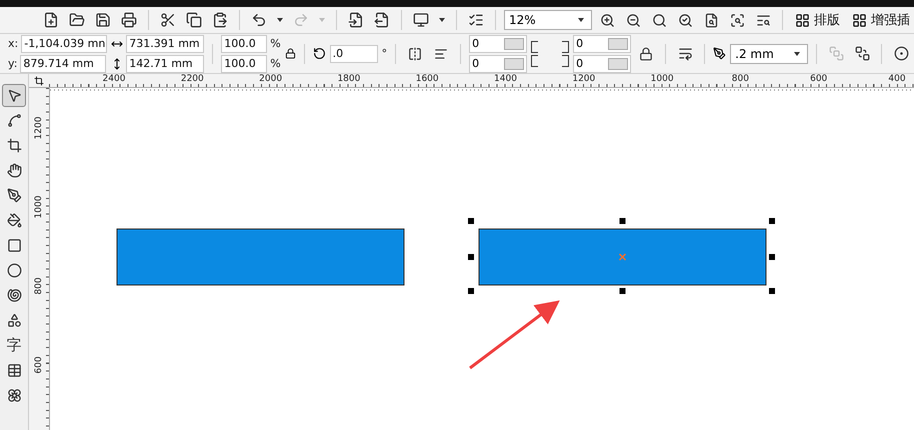 This screenshot has height=430, width=914. Describe the element at coordinates (881, 20) in the screenshot. I see `plugin-button: 增强插` at that location.